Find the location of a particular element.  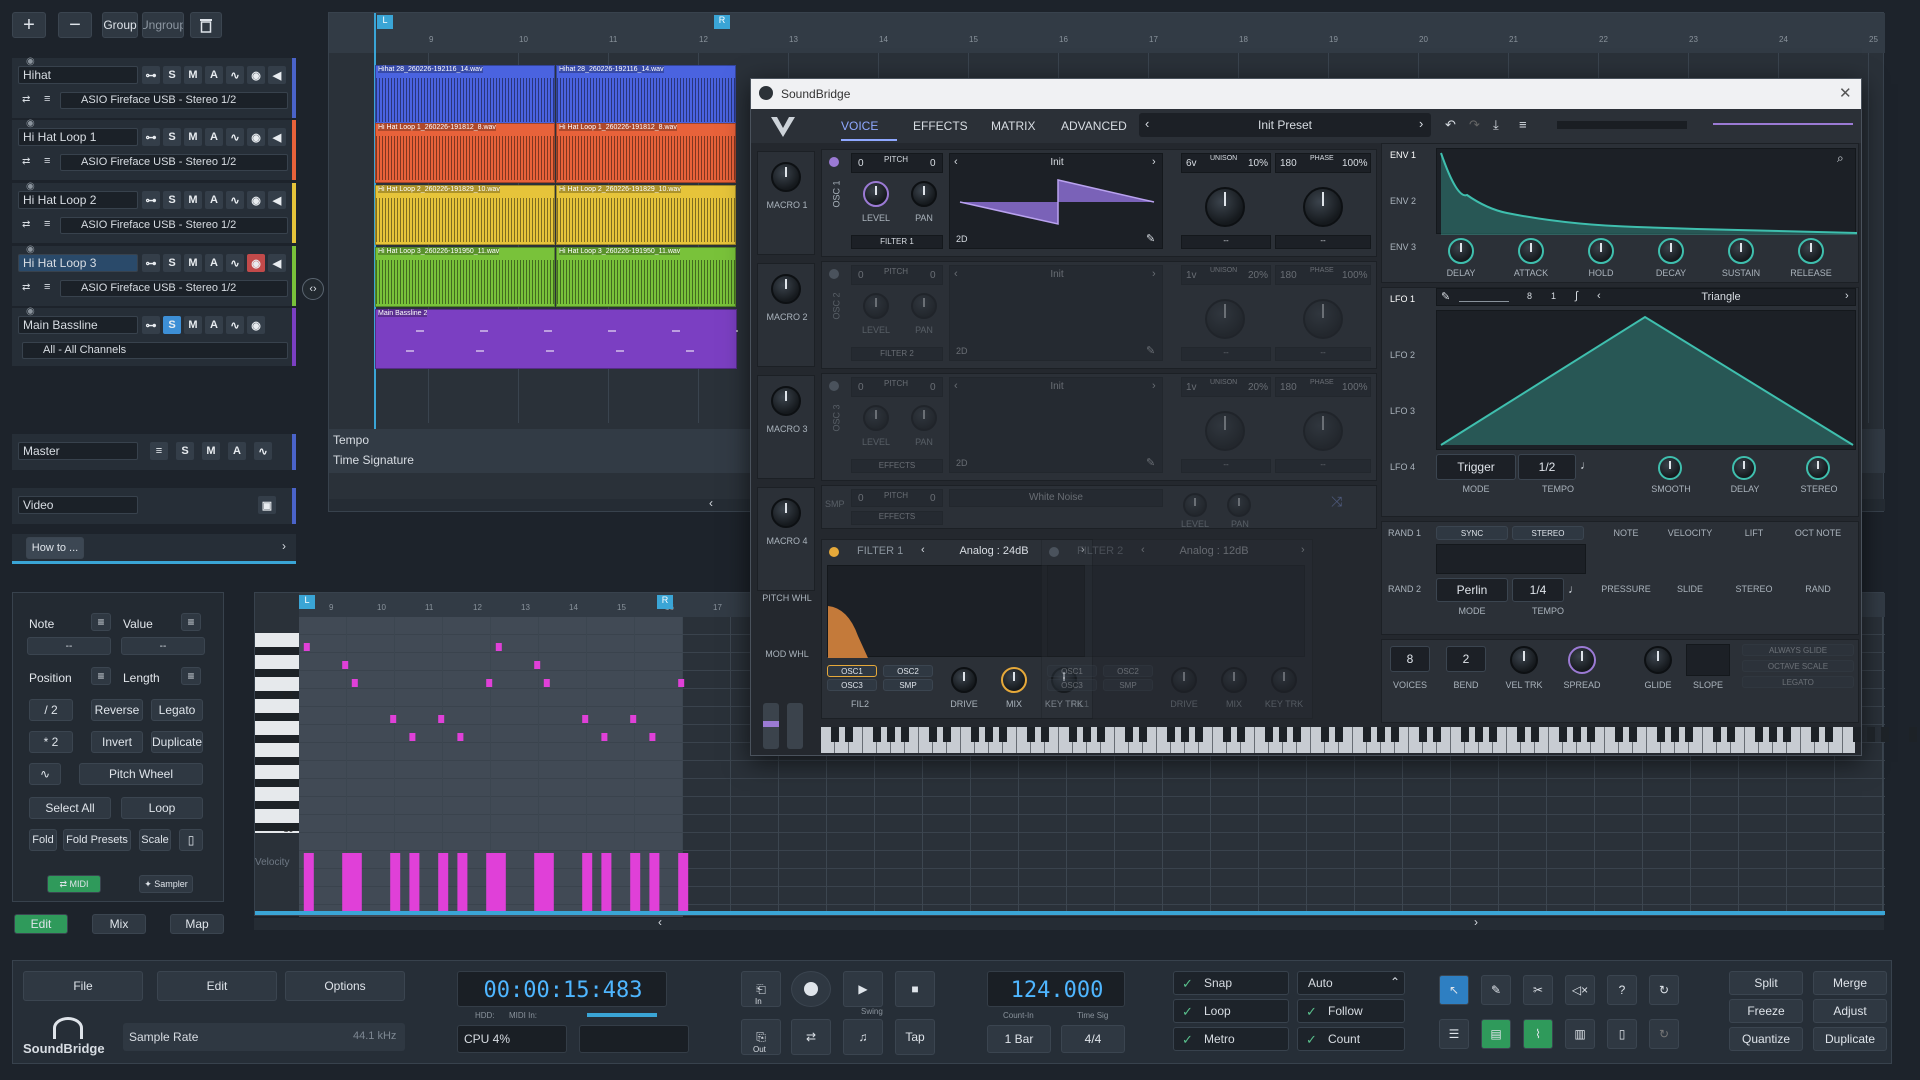

filter-response-display is located at coordinates (1176, 611).